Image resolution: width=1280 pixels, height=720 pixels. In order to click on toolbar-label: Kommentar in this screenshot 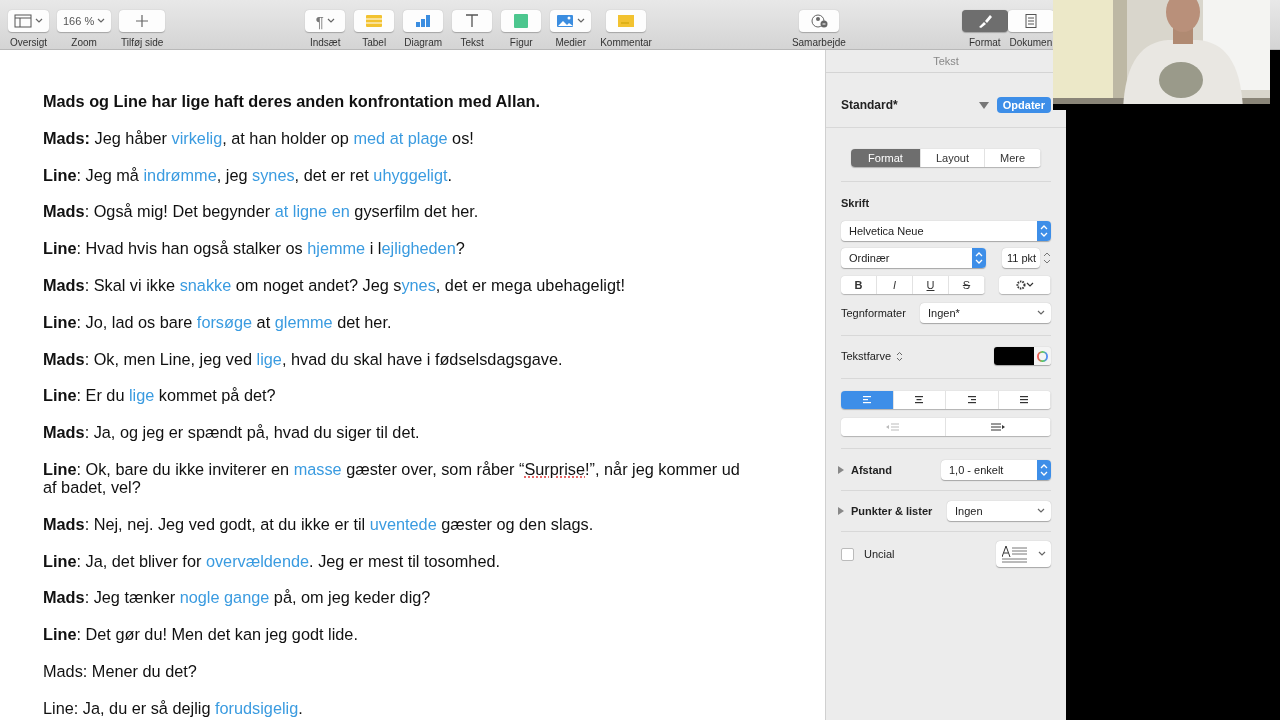, I will do `click(626, 42)`.